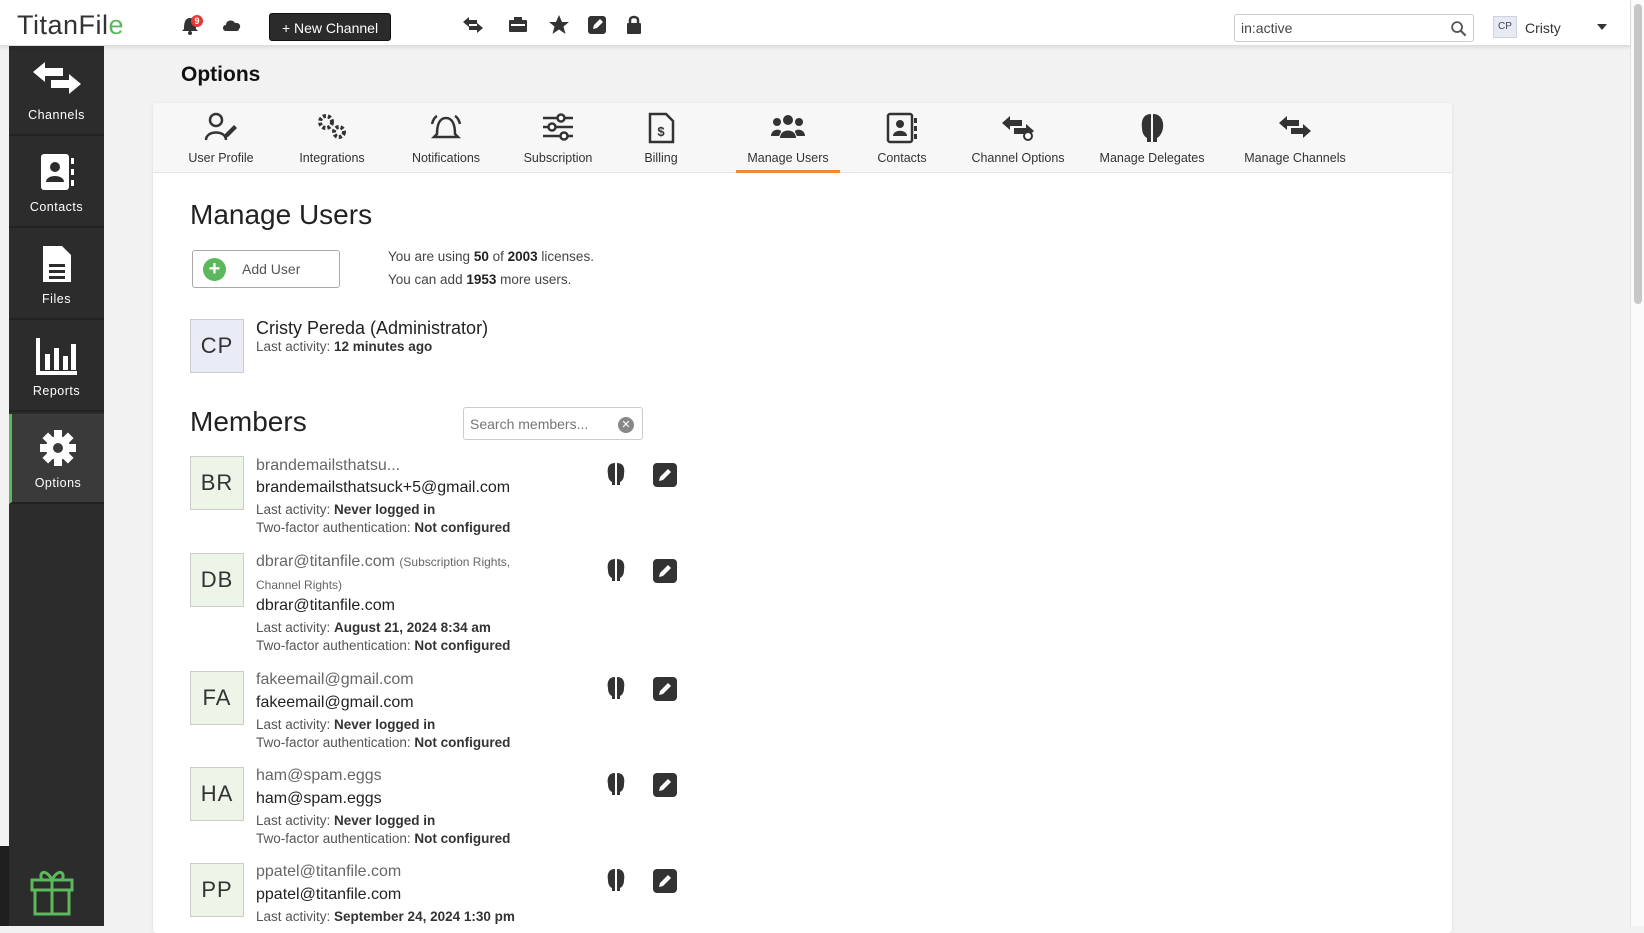  I want to click on member-name: fakeemail@gmail.com, so click(335, 679).